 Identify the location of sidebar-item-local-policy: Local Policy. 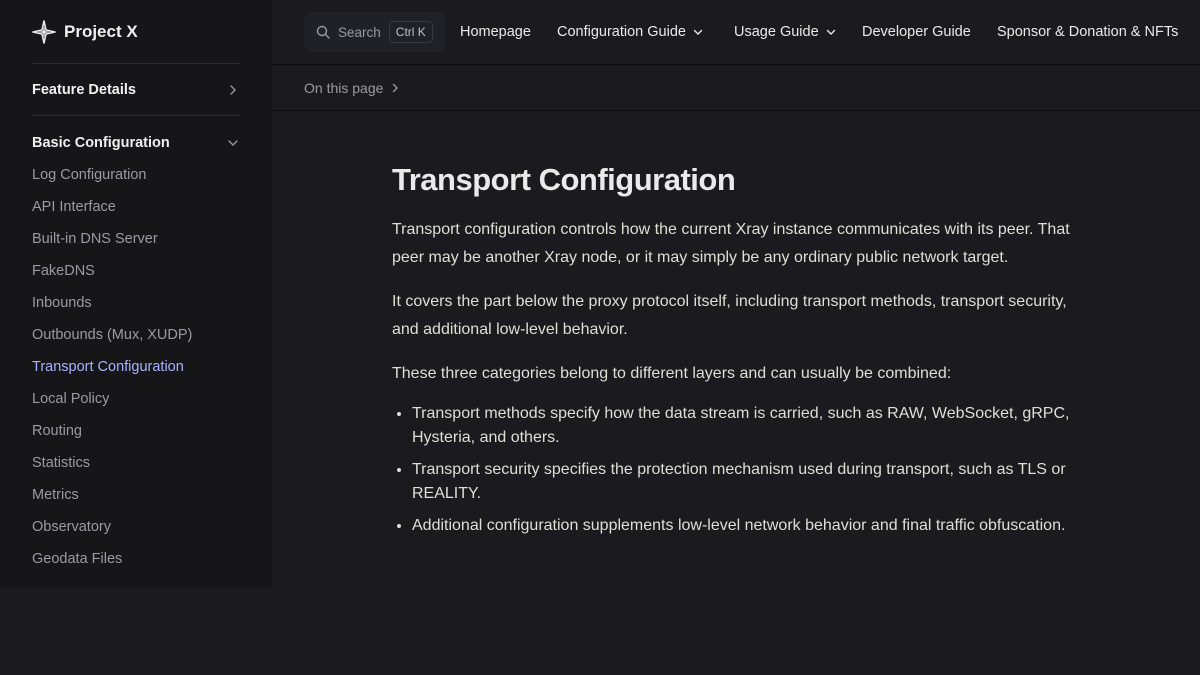
(136, 399).